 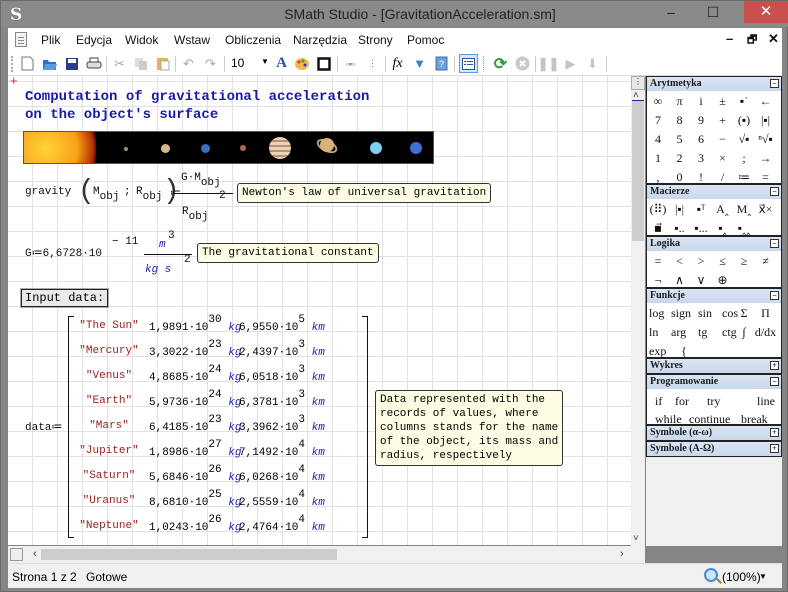 What do you see at coordinates (195, 399) in the screenshot?
I see `object-mass: 5,9736·1024 kg` at bounding box center [195, 399].